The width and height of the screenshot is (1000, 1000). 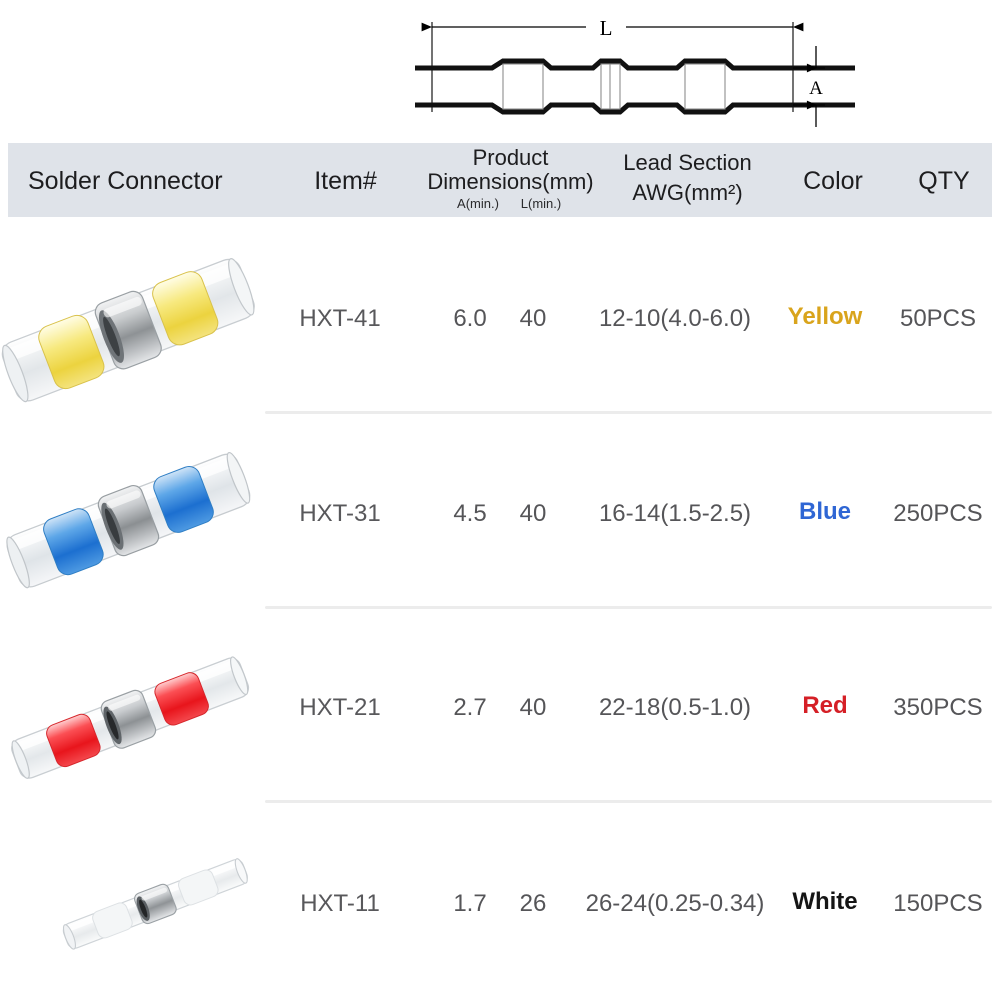 What do you see at coordinates (938, 903) in the screenshot?
I see `cell-qty-3: 150PCS` at bounding box center [938, 903].